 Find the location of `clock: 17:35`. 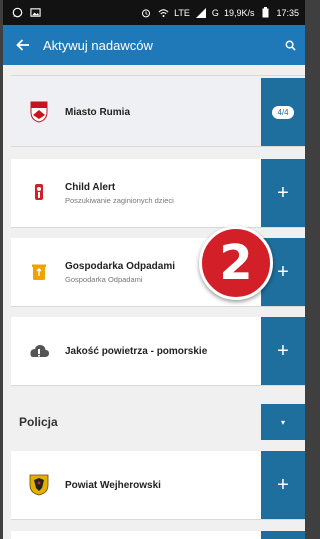

clock: 17:35 is located at coordinates (287, 12).